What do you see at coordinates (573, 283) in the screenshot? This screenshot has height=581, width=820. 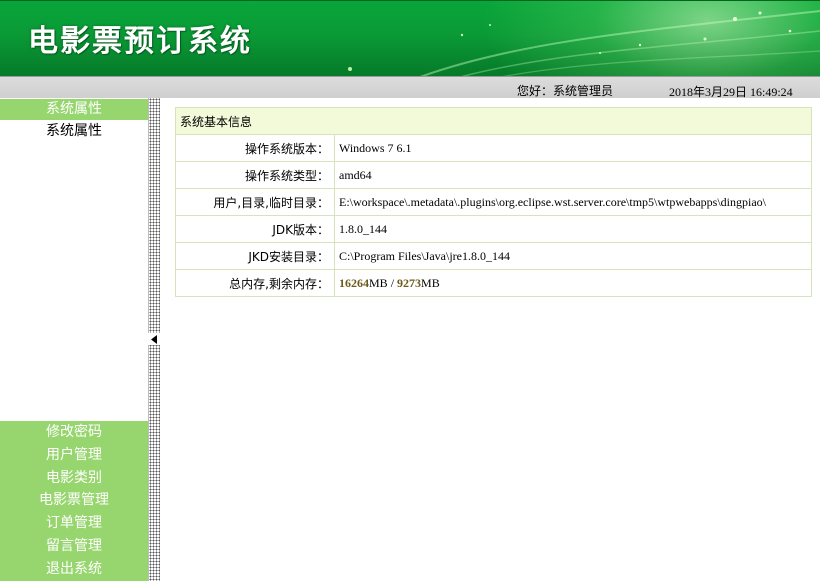 I see `memory-value: 16264MB / 9273MB` at bounding box center [573, 283].